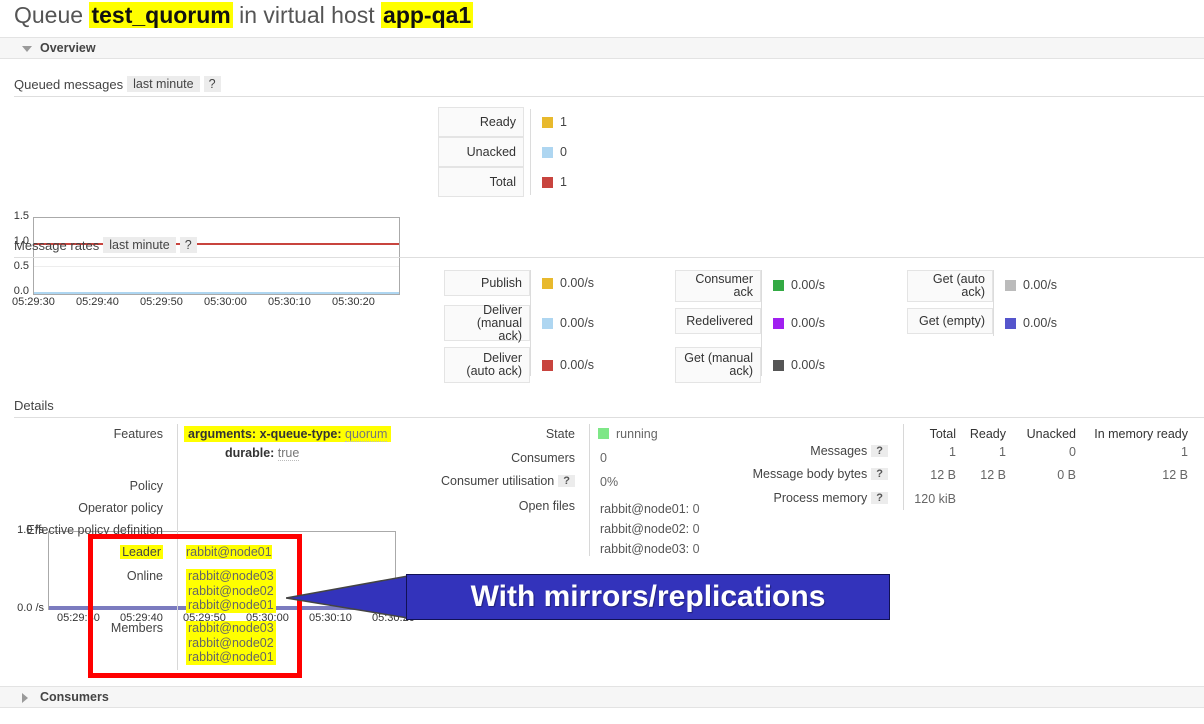 Image resolution: width=1204 pixels, height=724 pixels. What do you see at coordinates (799, 323) in the screenshot?
I see `legend-value-redelivered: 0.00/s` at bounding box center [799, 323].